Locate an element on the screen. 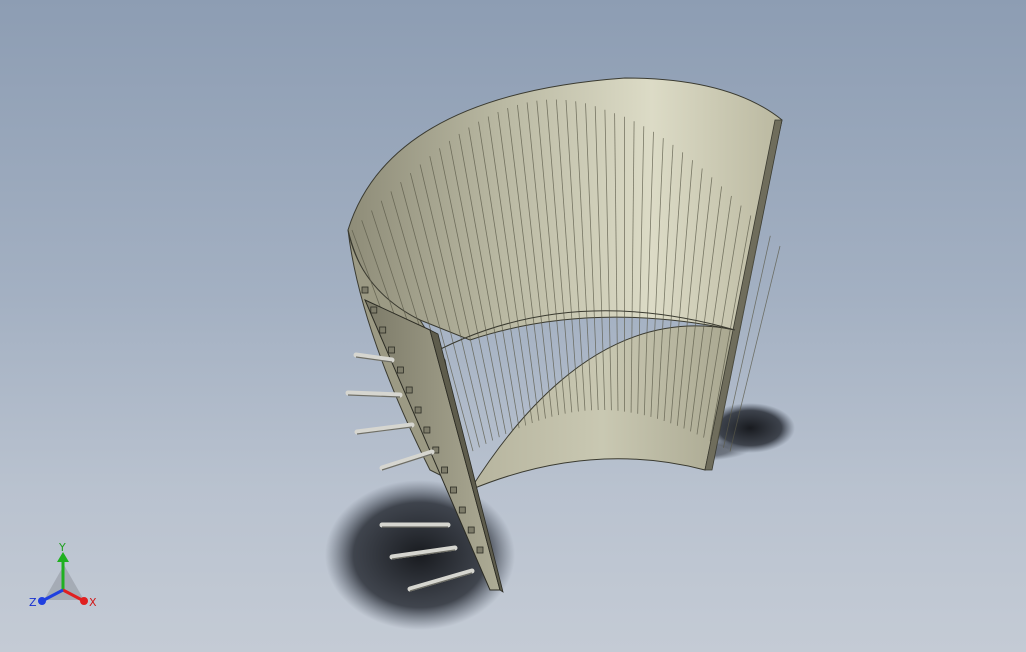 This screenshot has height=652, width=1026. x-axis-label: X is located at coordinates (93, 602).